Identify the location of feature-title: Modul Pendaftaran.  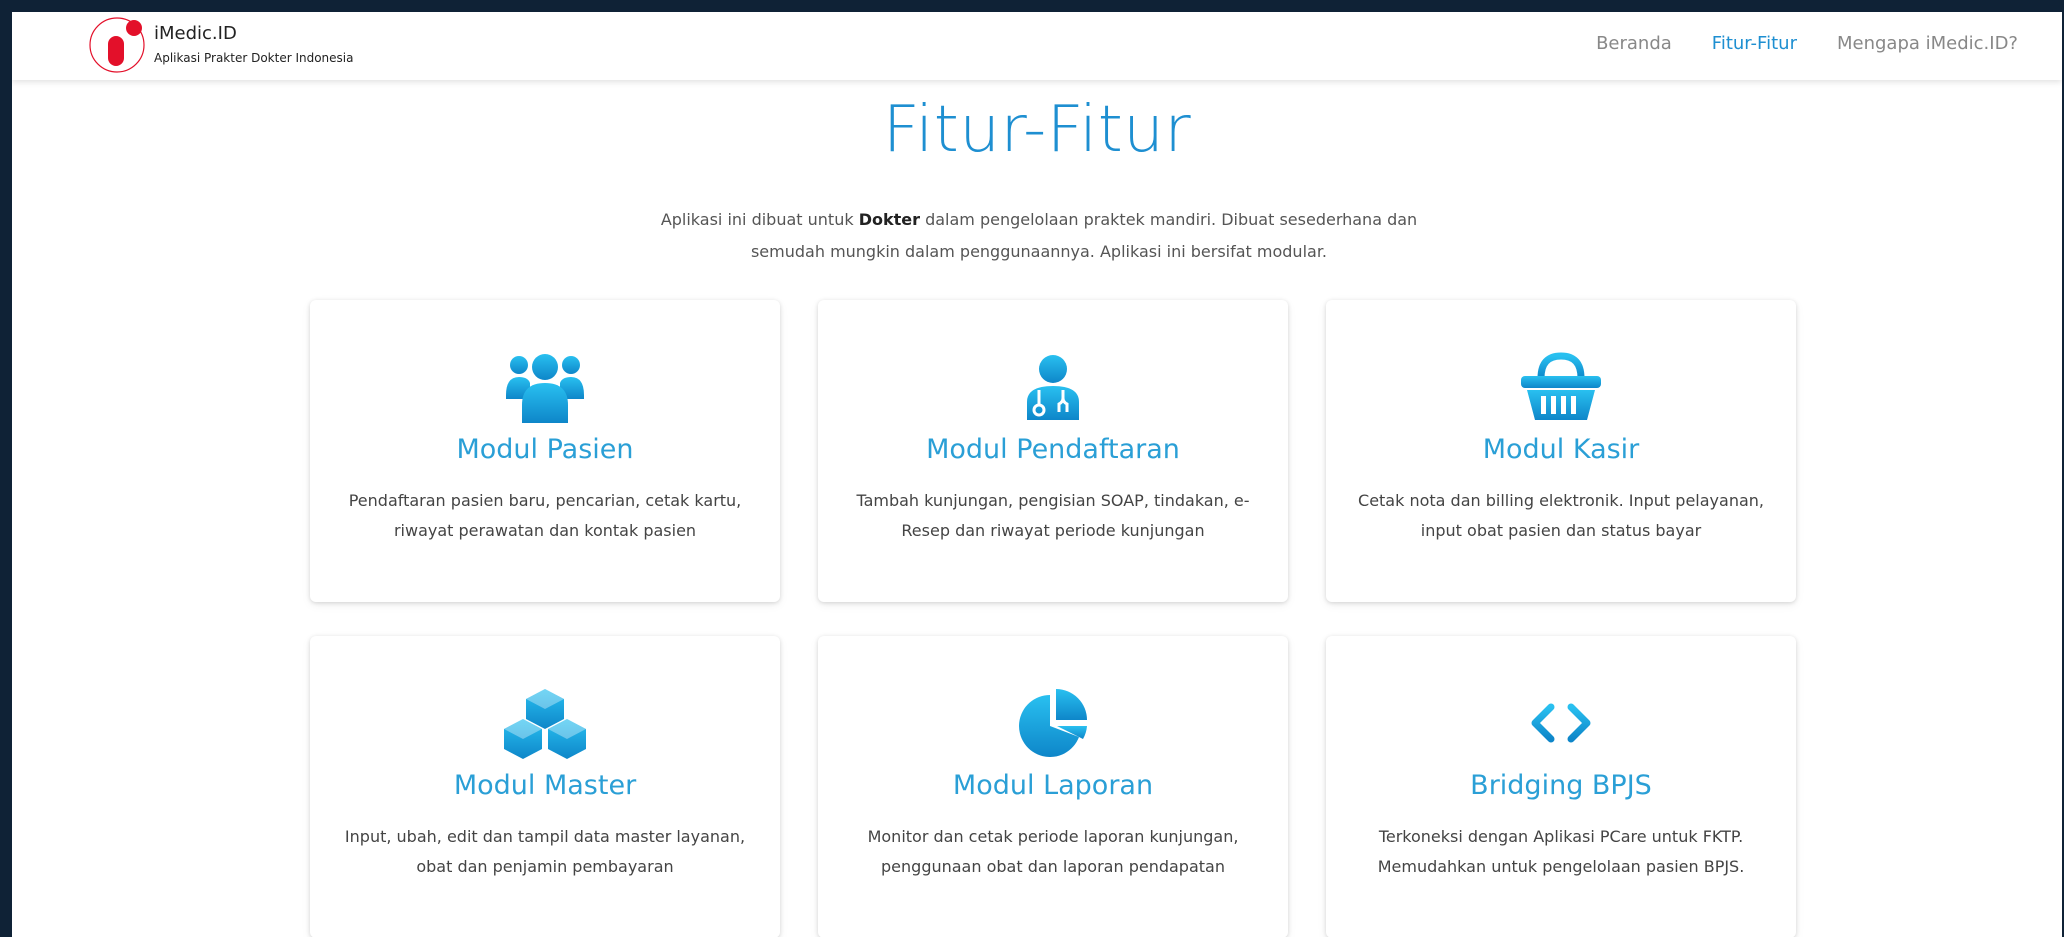
(1053, 449).